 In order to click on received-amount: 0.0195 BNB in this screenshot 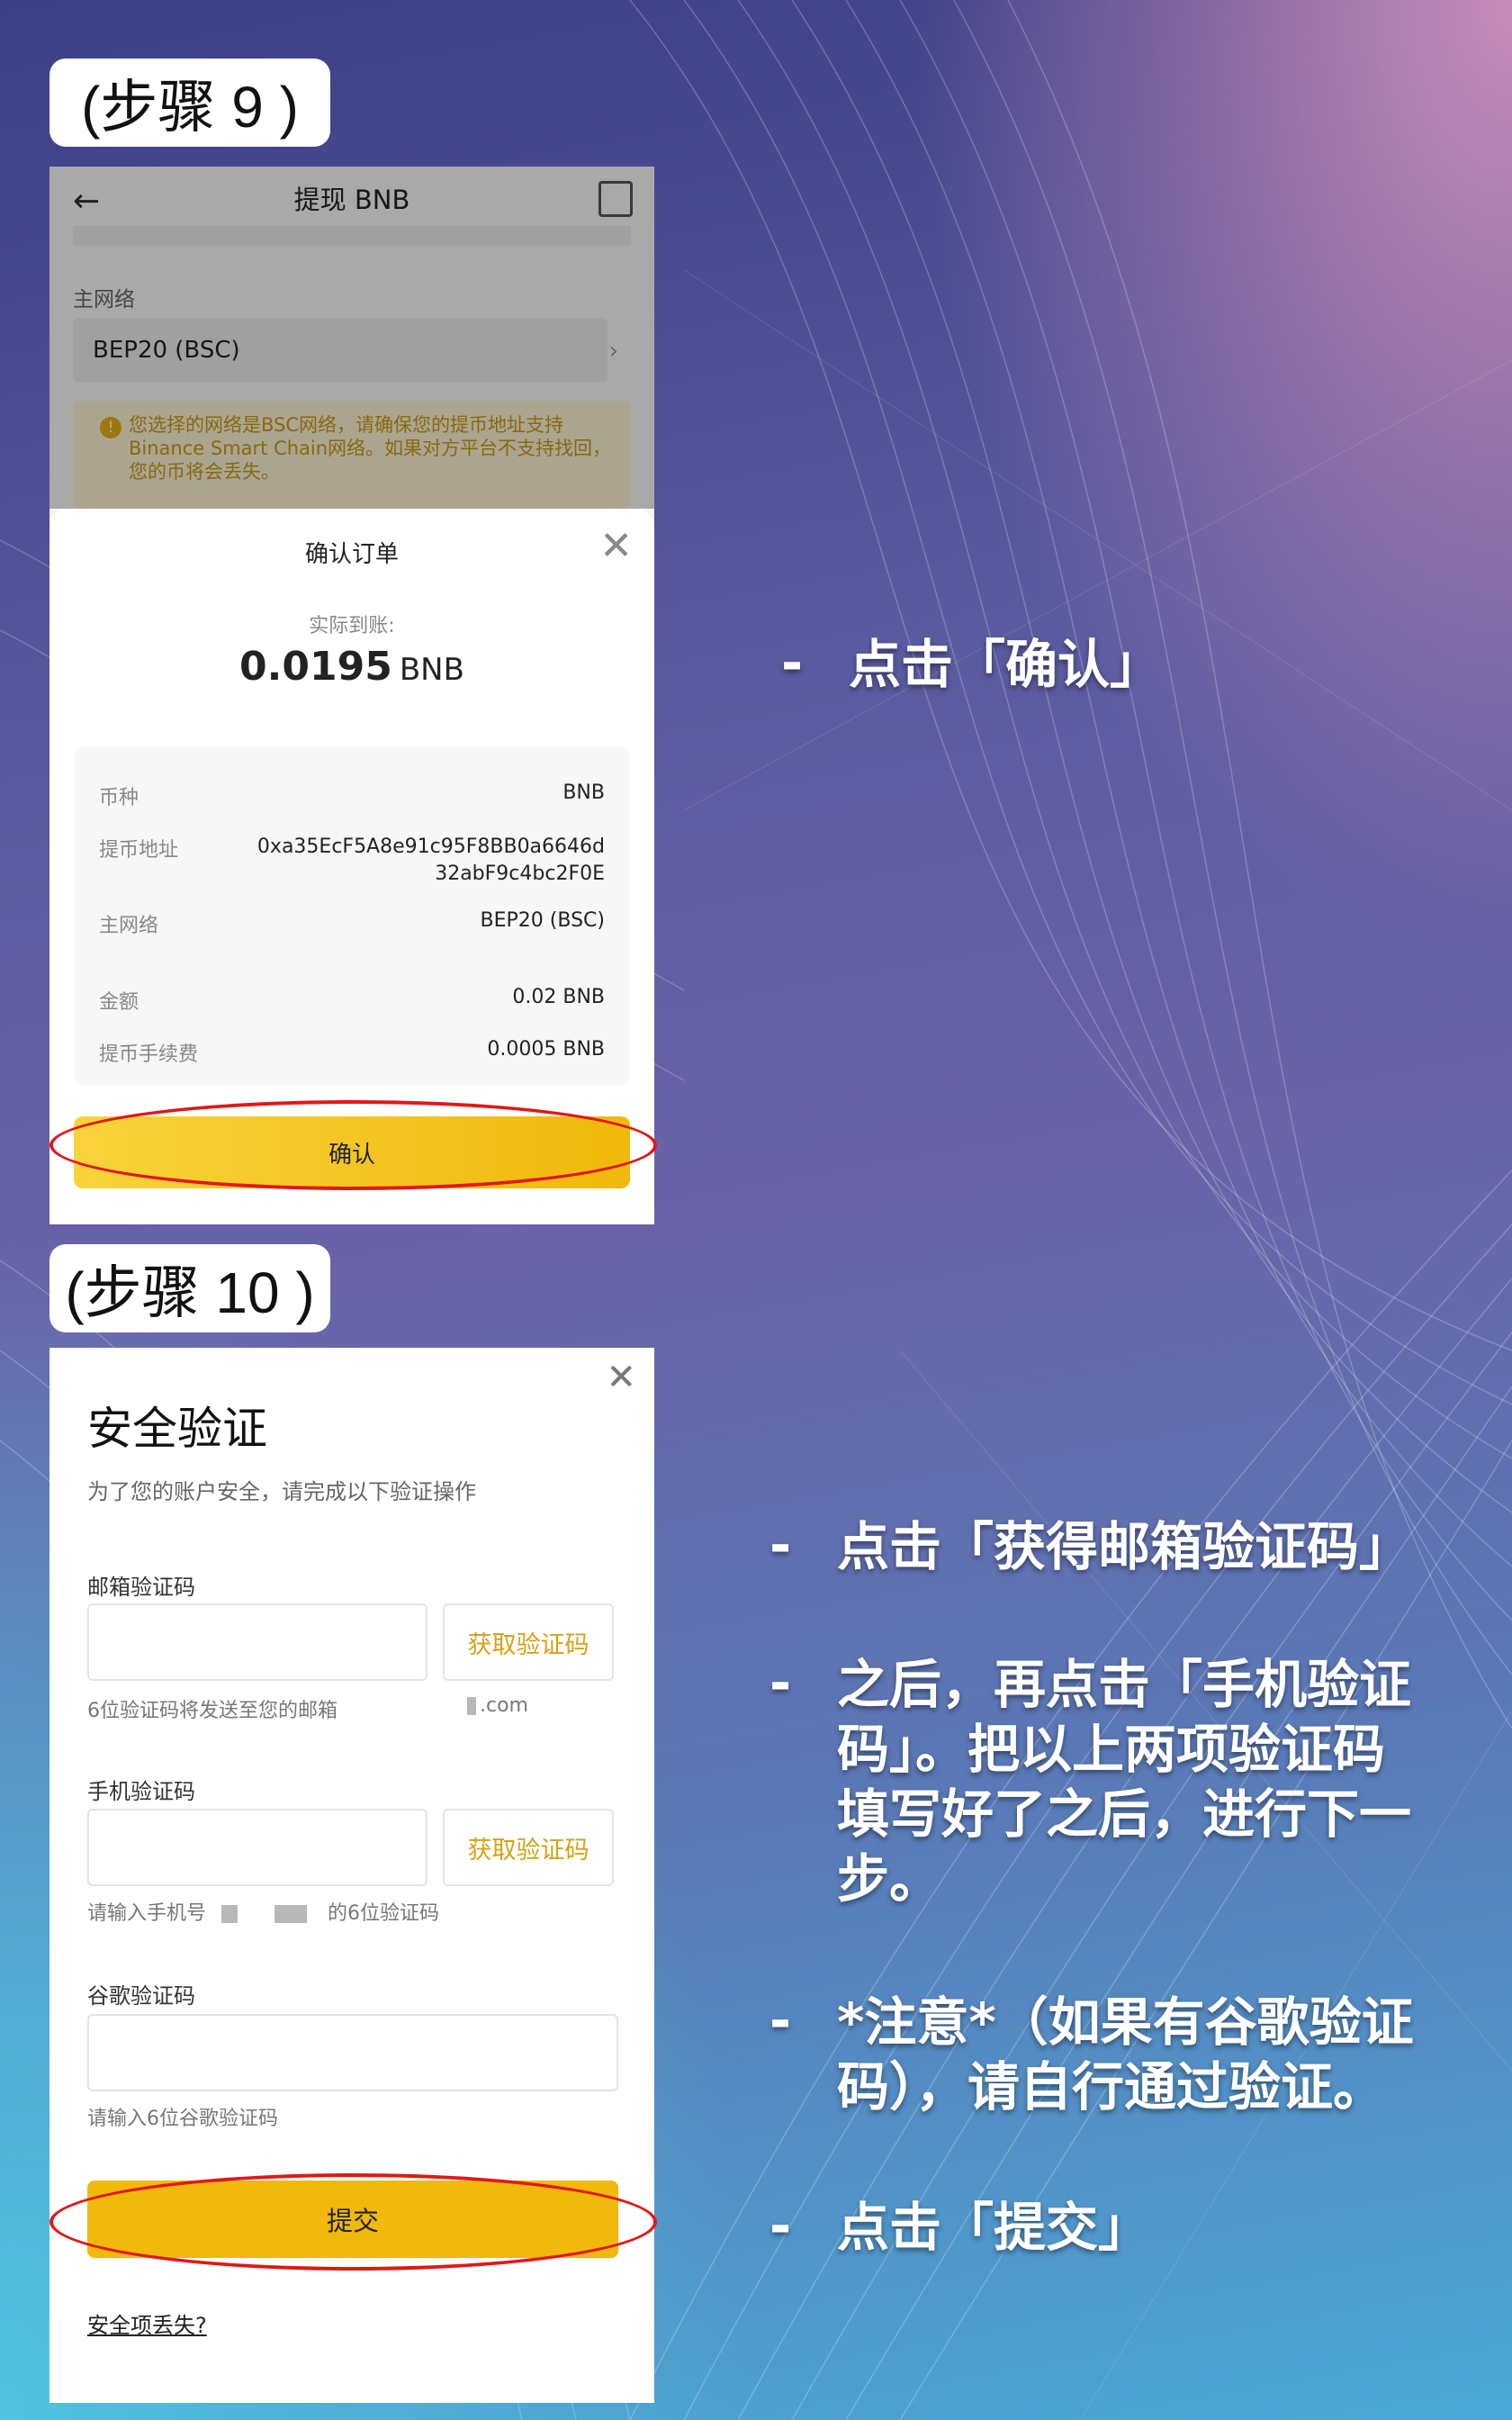, I will do `click(352, 667)`.